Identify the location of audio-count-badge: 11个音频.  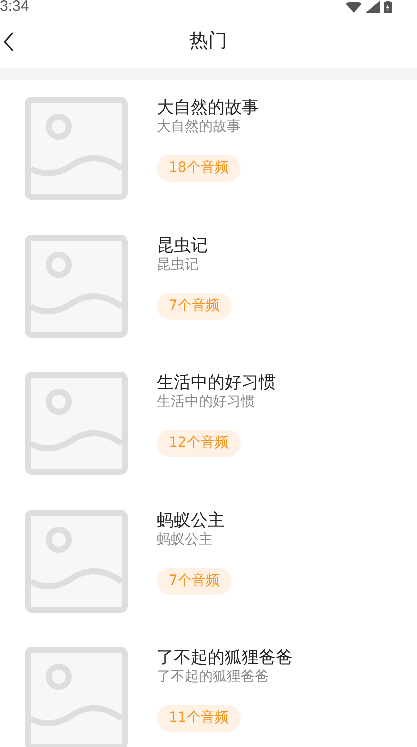
(199, 718).